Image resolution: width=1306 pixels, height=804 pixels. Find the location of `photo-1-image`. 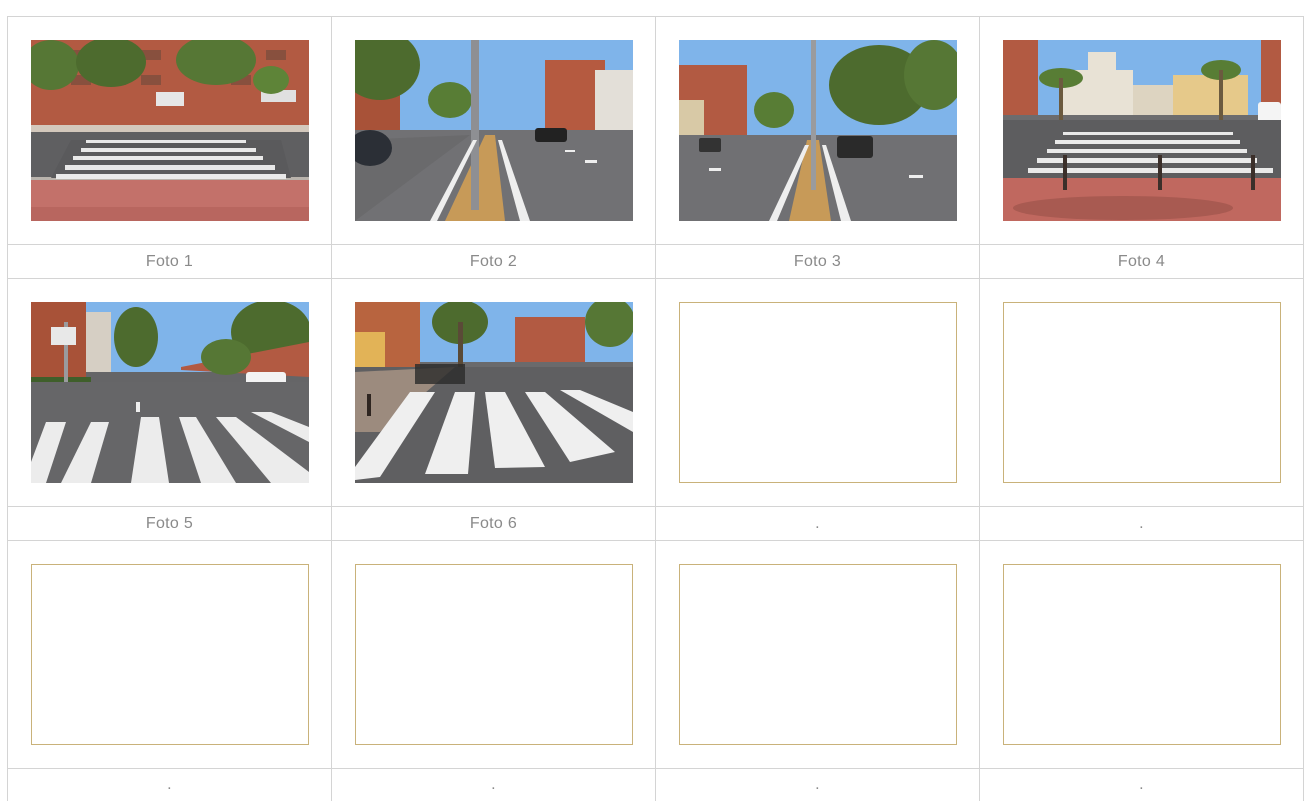

photo-1-image is located at coordinates (170, 130).